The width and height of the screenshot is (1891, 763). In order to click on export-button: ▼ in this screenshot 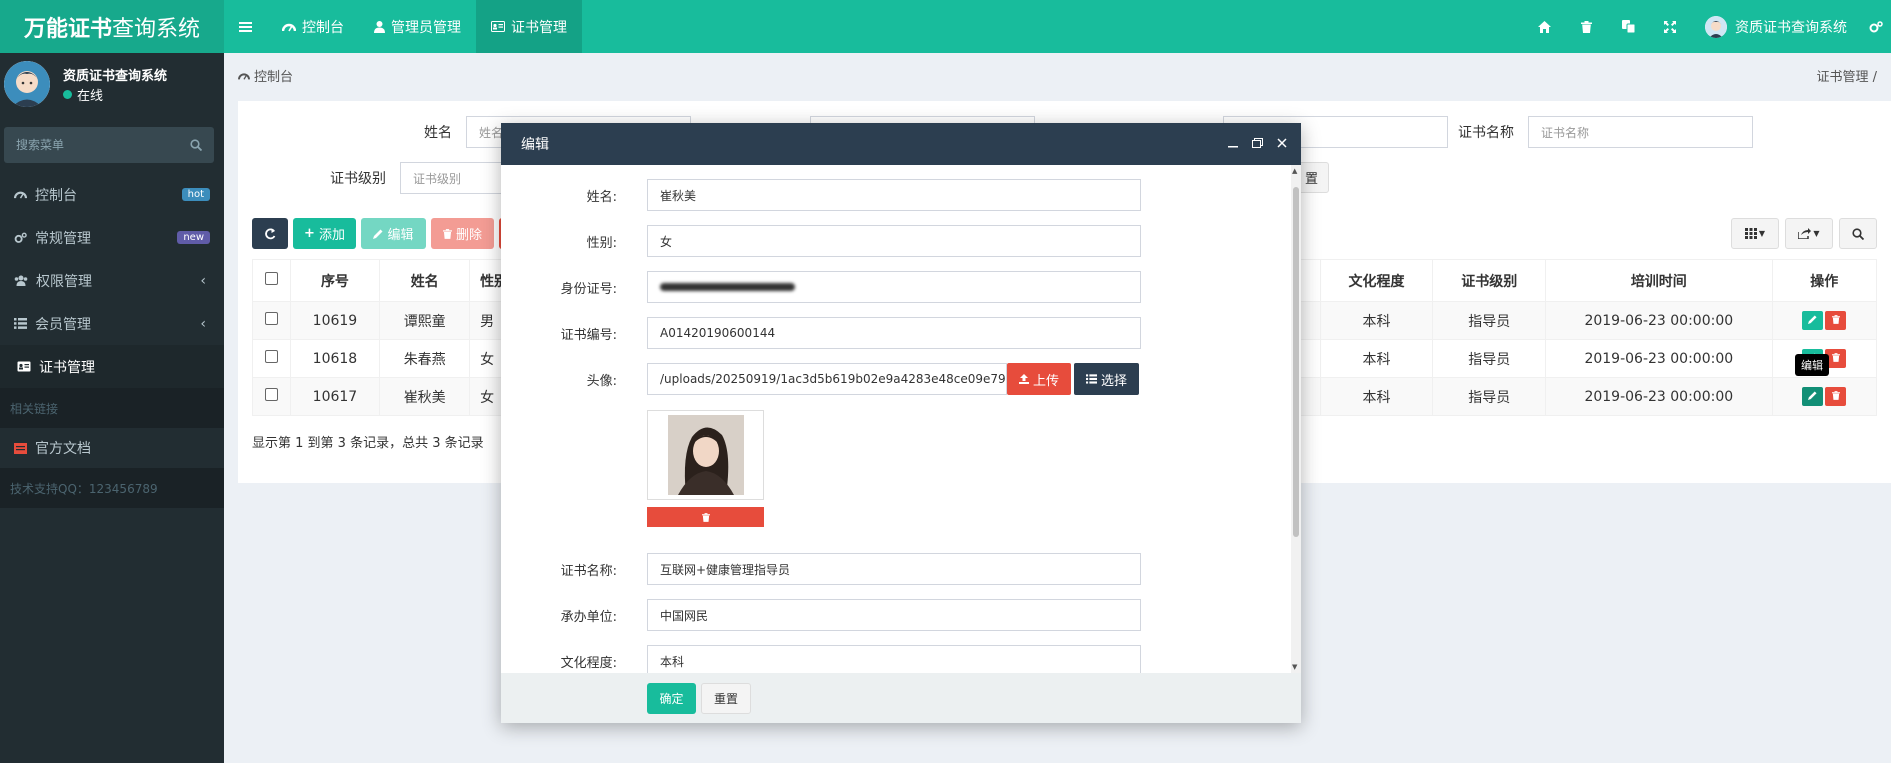, I will do `click(1809, 233)`.